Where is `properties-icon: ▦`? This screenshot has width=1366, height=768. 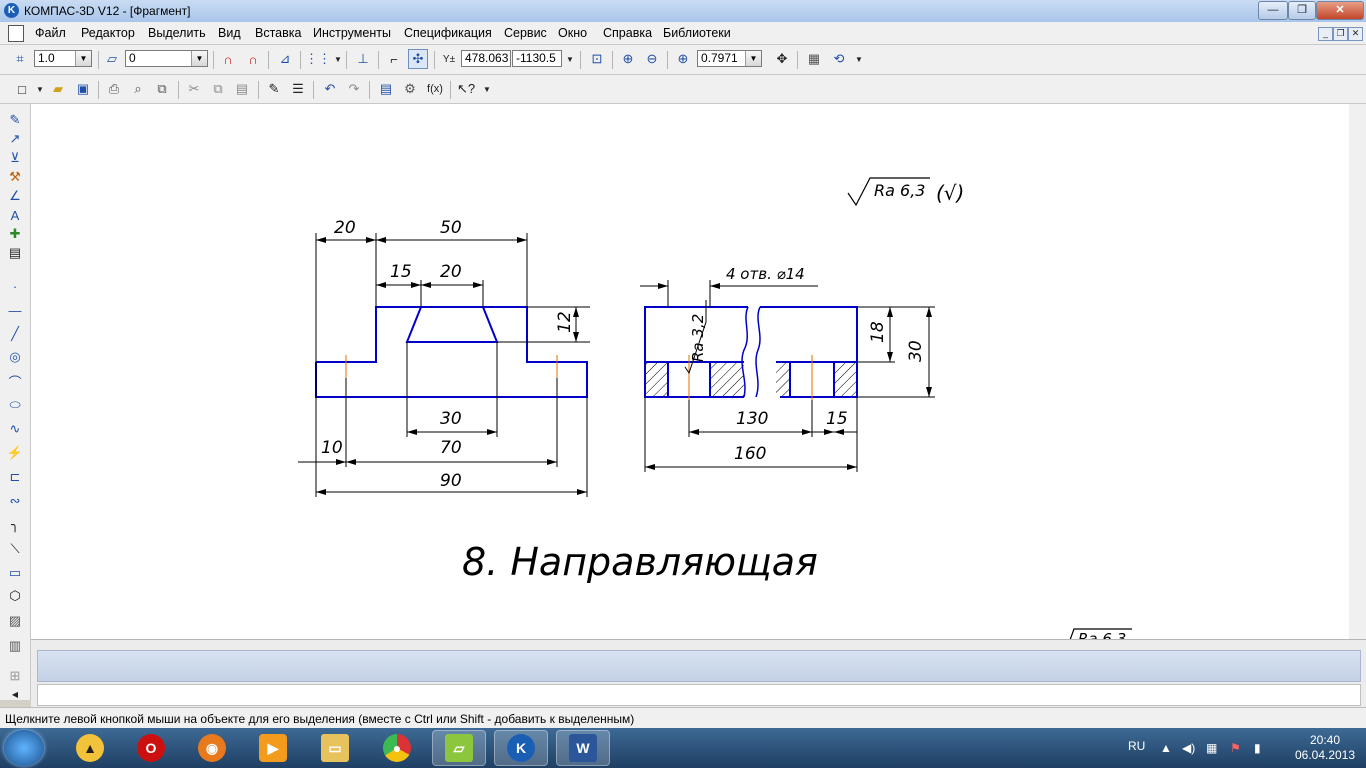
properties-icon: ▦ is located at coordinates (814, 59).